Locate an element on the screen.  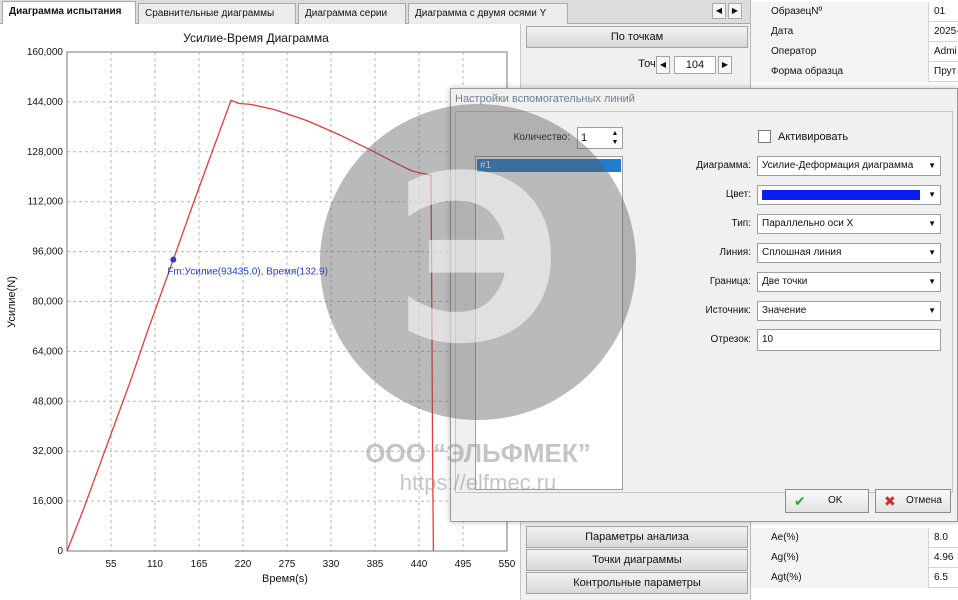
x-tick-label: 330 is located at coordinates (331, 564).